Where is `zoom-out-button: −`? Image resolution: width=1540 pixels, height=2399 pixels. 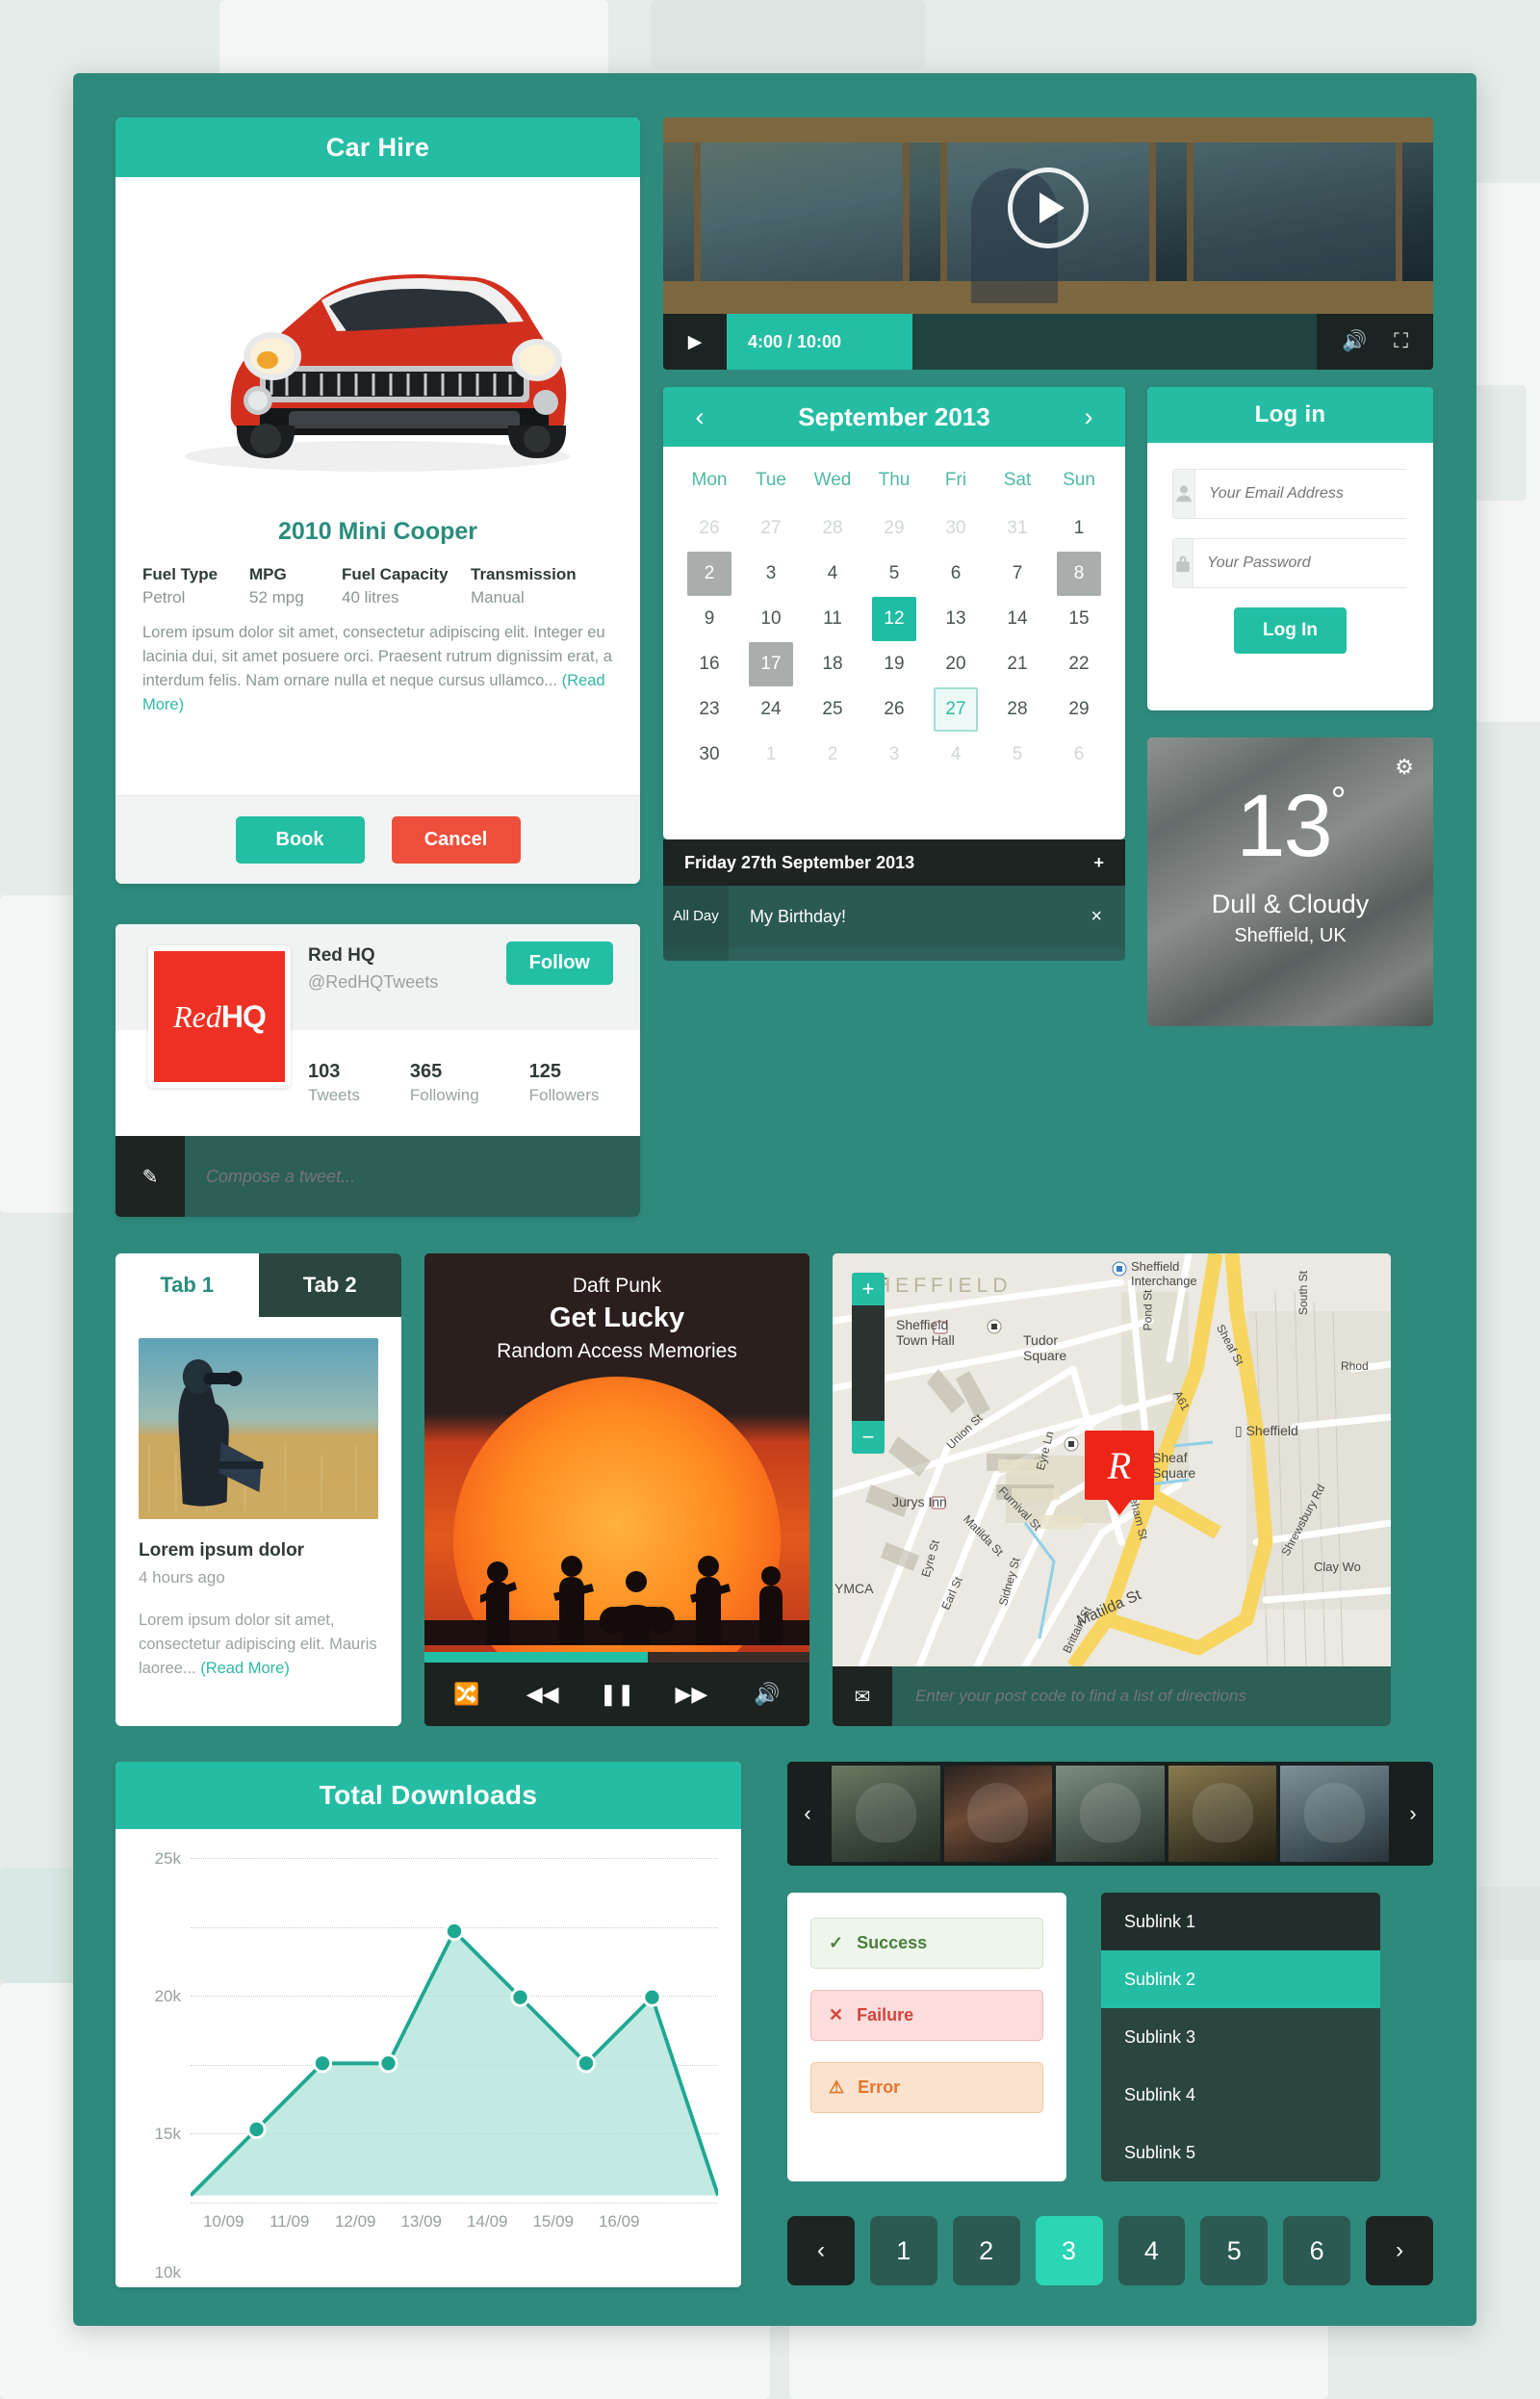 zoom-out-button: − is located at coordinates (868, 1437).